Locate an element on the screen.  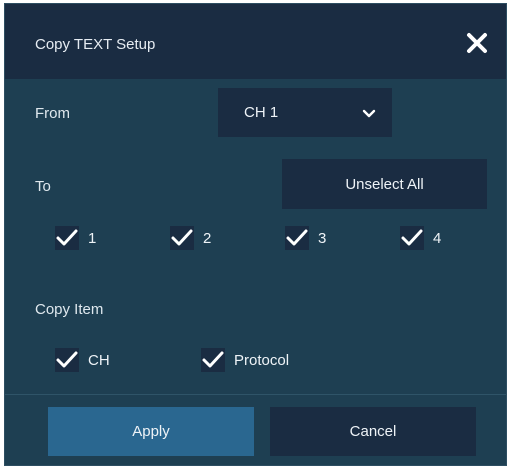
from-channel-dropdown: CH 1 is located at coordinates (305, 112).